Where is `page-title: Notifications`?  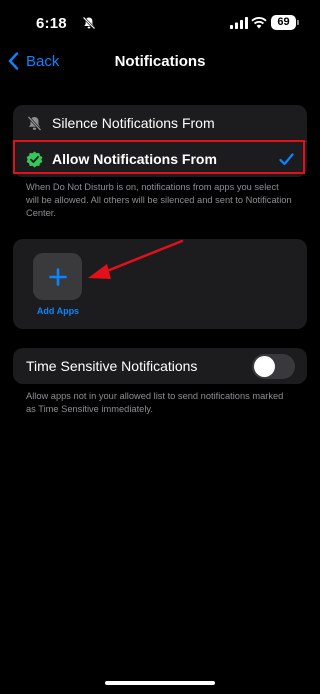 page-title: Notifications is located at coordinates (160, 61).